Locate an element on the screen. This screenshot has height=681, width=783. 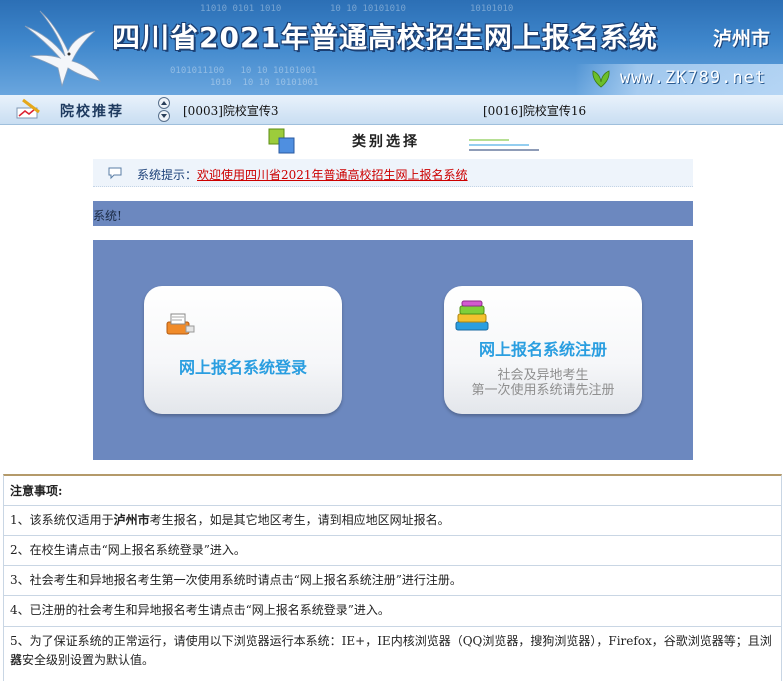
binary-decoration: 0101011100 10 10 10101001 is located at coordinates (243, 71).